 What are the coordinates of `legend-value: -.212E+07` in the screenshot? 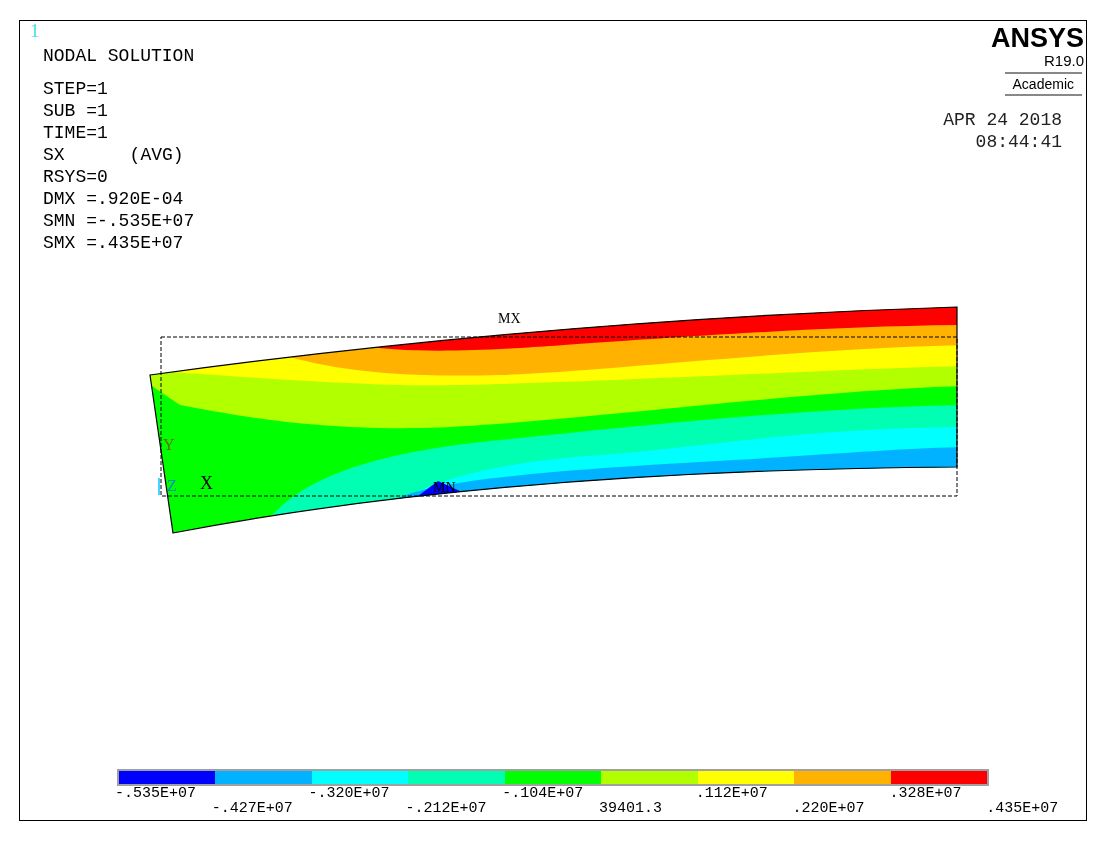 It's located at (446, 808).